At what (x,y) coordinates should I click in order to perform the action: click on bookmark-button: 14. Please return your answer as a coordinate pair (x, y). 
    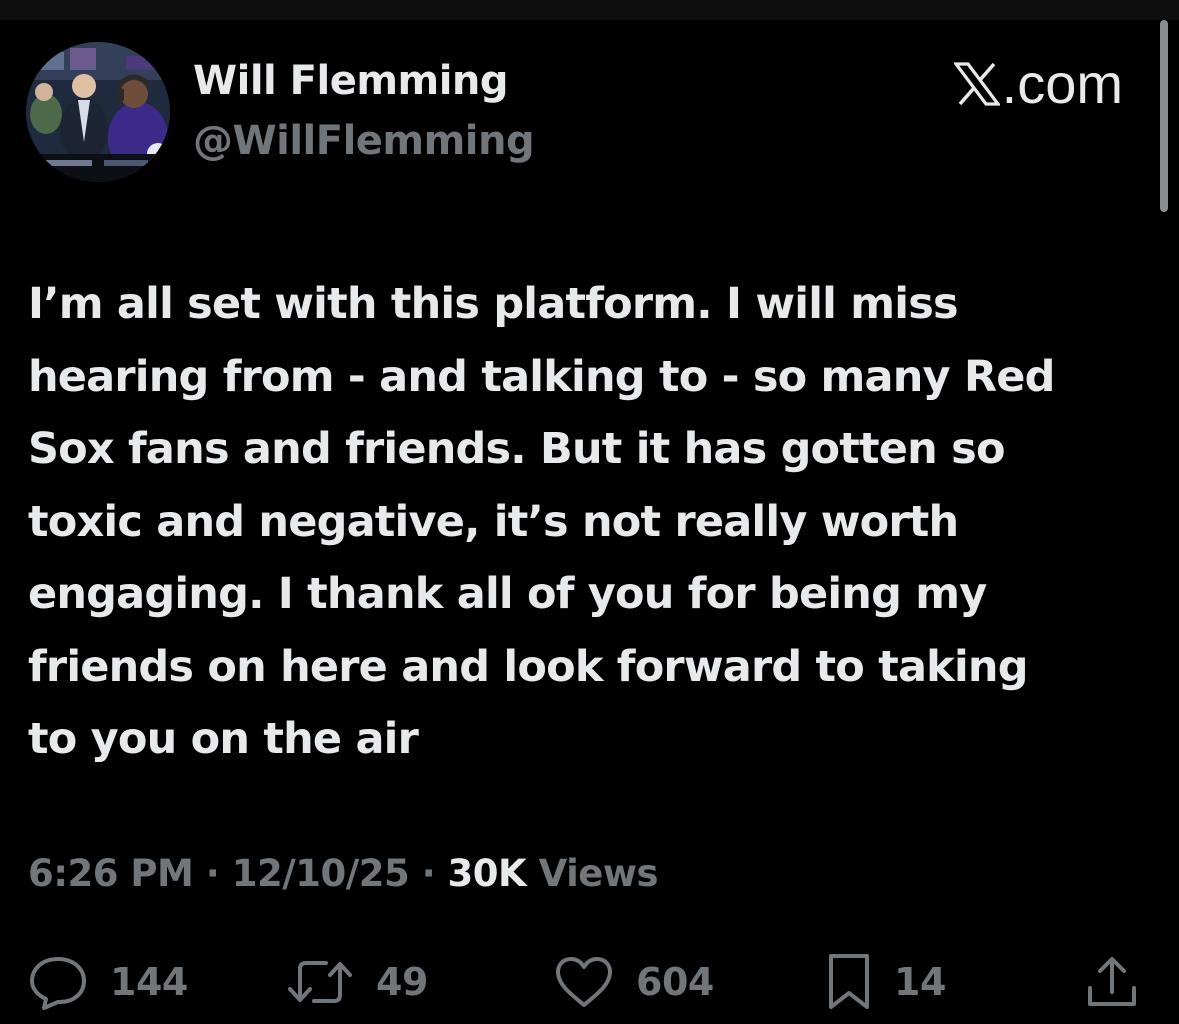
    Looking at the image, I should click on (886, 982).